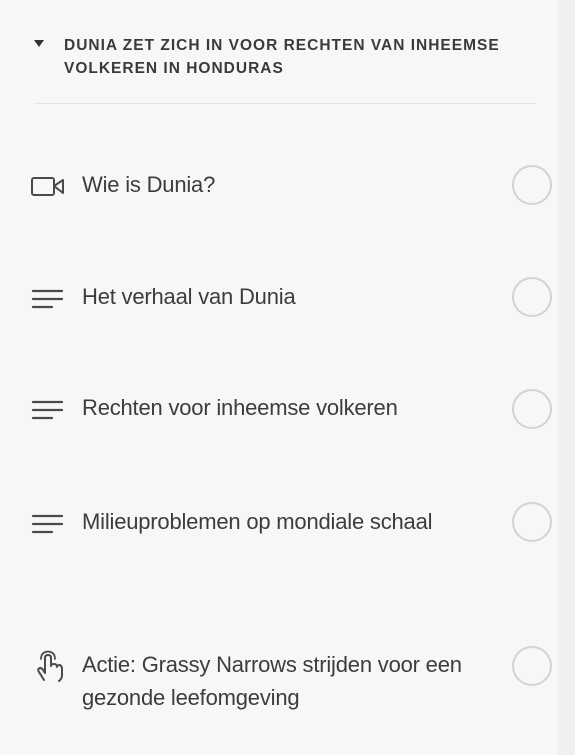 This screenshot has width=575, height=755. I want to click on lesson-label: Milieuproblemen op mondiale schaal, so click(257, 521).